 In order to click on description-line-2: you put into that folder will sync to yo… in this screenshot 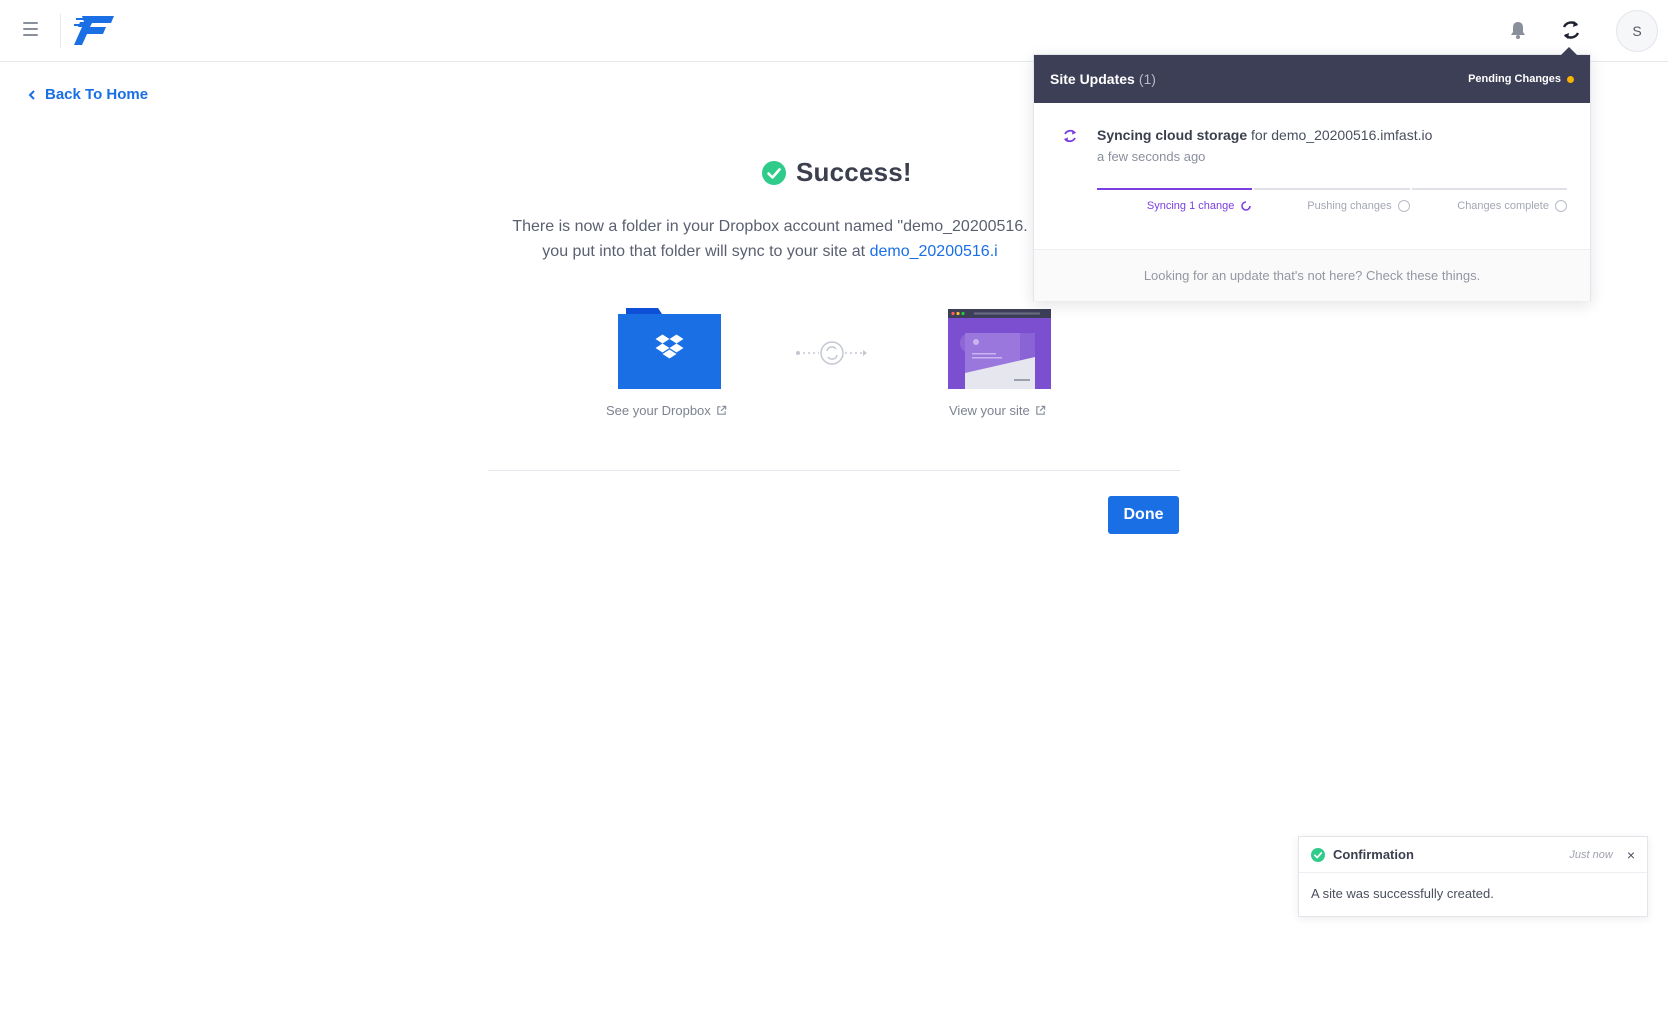, I will do `click(770, 251)`.